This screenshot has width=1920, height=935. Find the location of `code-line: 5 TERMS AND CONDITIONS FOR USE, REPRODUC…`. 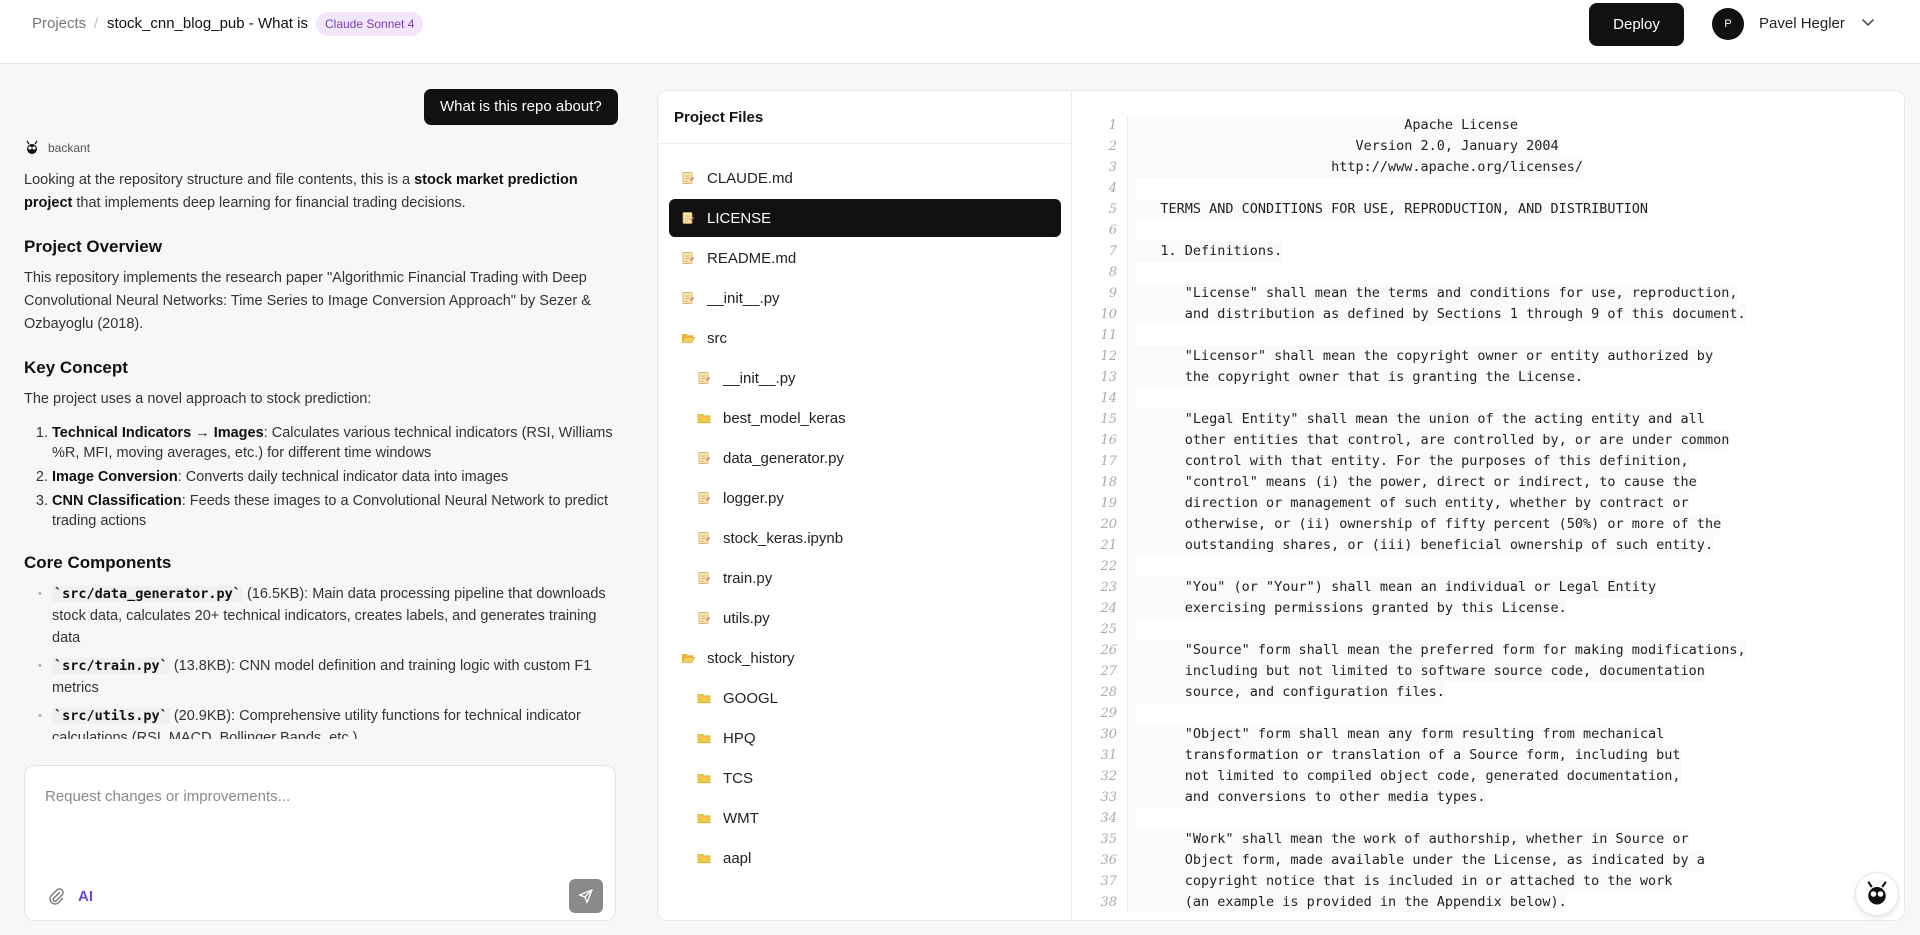

code-line: 5 TERMS AND CONDITIONS FOR USE, REPRODUC… is located at coordinates (1491, 209).